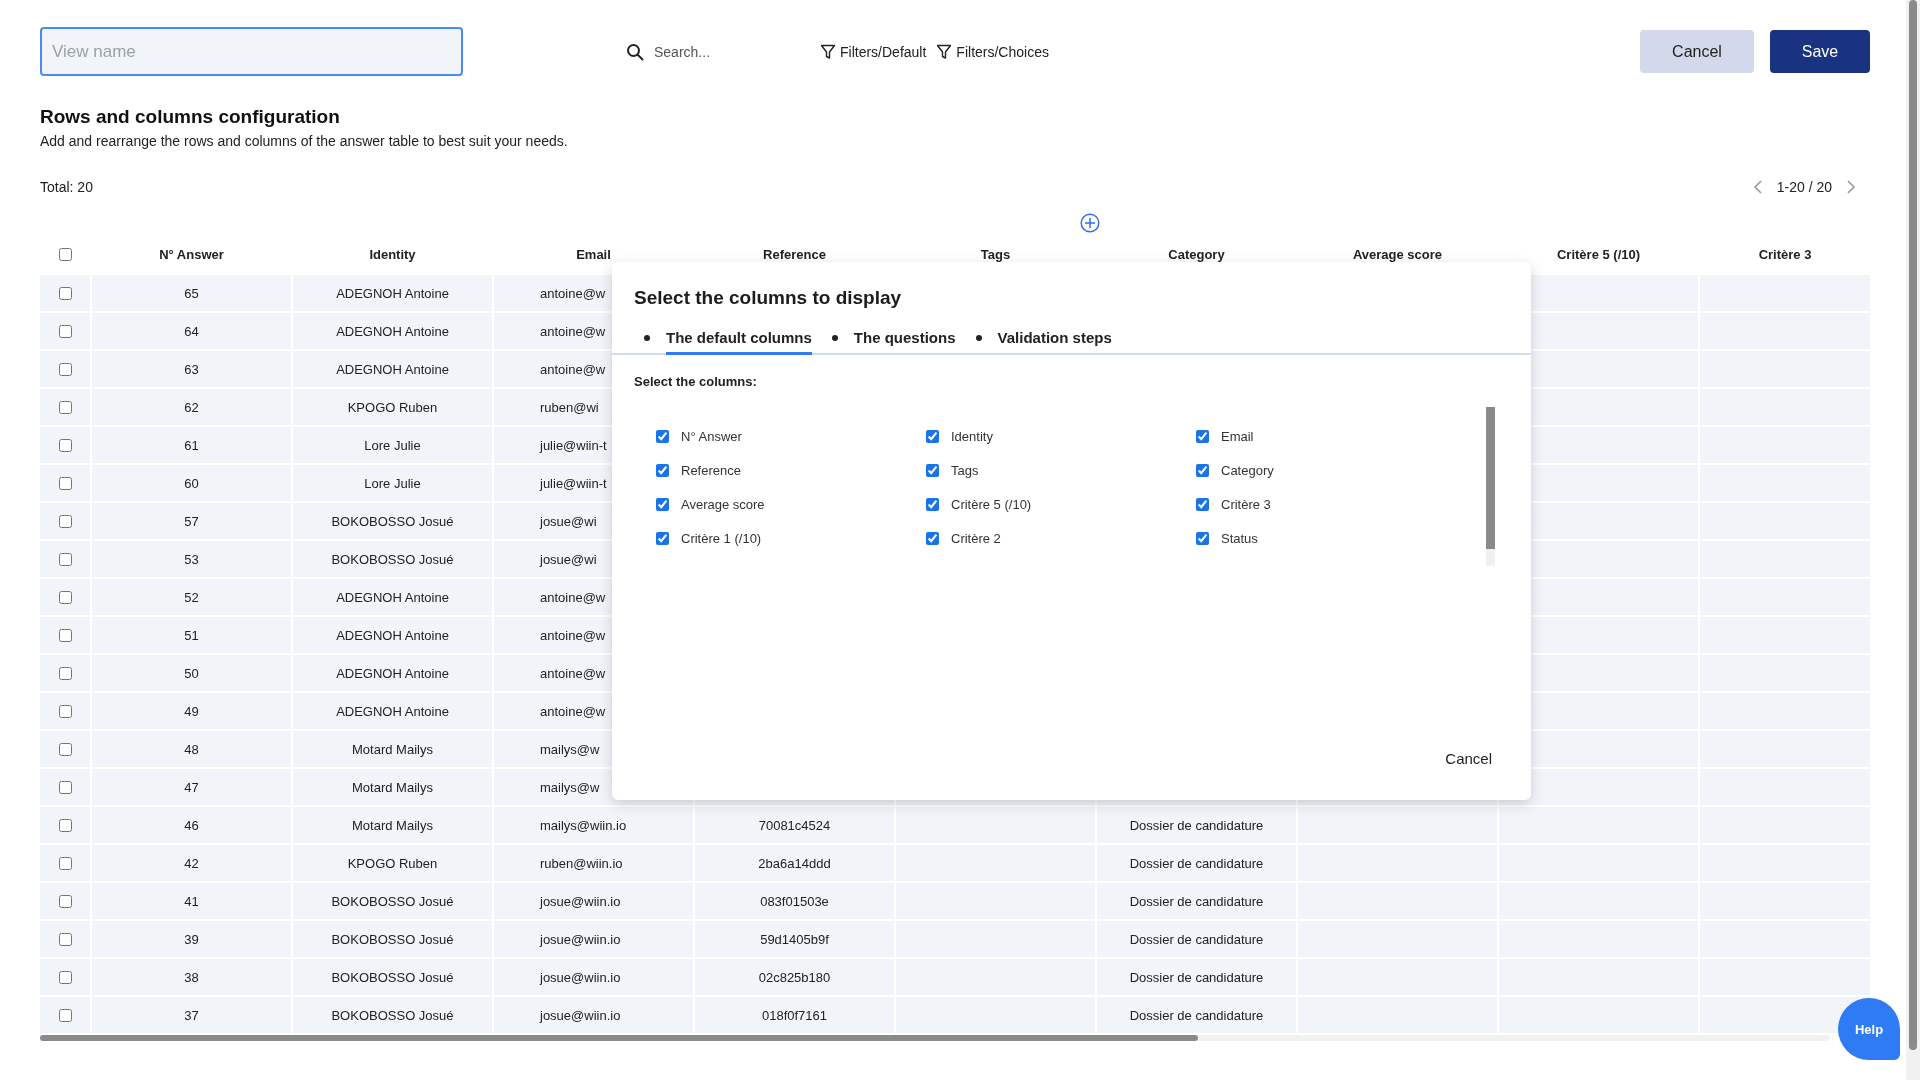 The height and width of the screenshot is (1080, 1920). What do you see at coordinates (739, 339) in the screenshot?
I see `tab: The default columns` at bounding box center [739, 339].